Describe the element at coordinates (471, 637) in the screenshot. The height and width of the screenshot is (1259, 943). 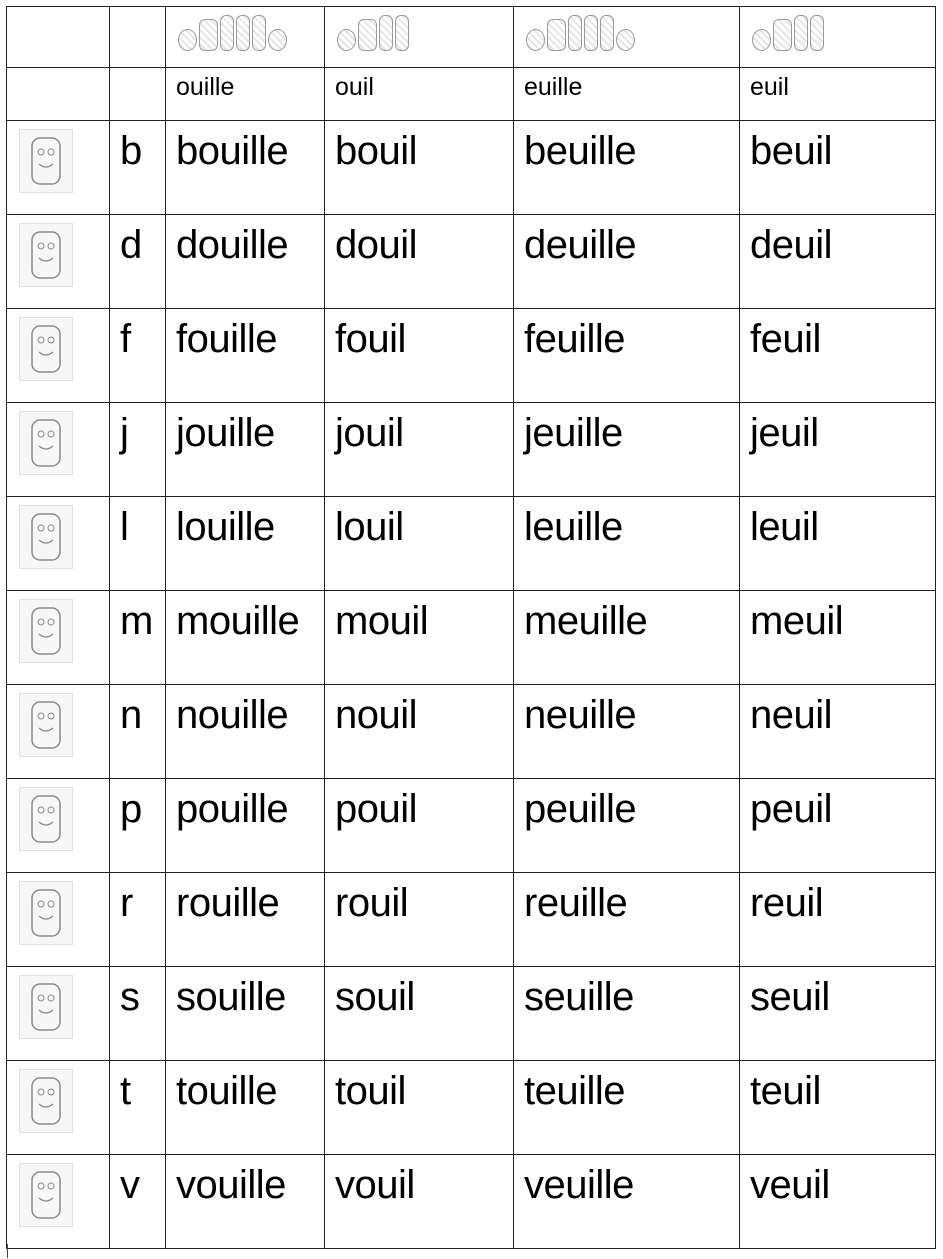
I see `table-row: m mouille mouil meuille meuil` at that location.